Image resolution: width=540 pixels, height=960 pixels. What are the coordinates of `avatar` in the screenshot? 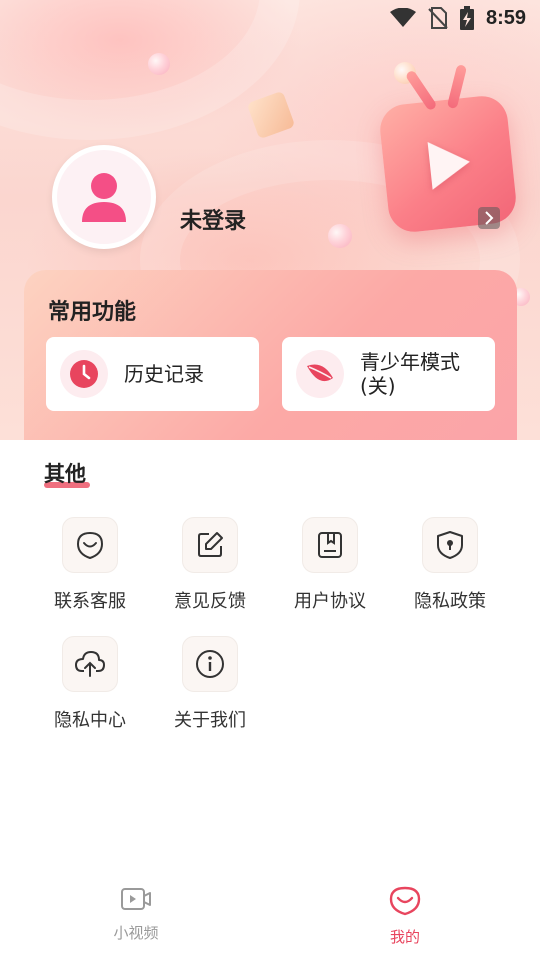 It's located at (104, 197).